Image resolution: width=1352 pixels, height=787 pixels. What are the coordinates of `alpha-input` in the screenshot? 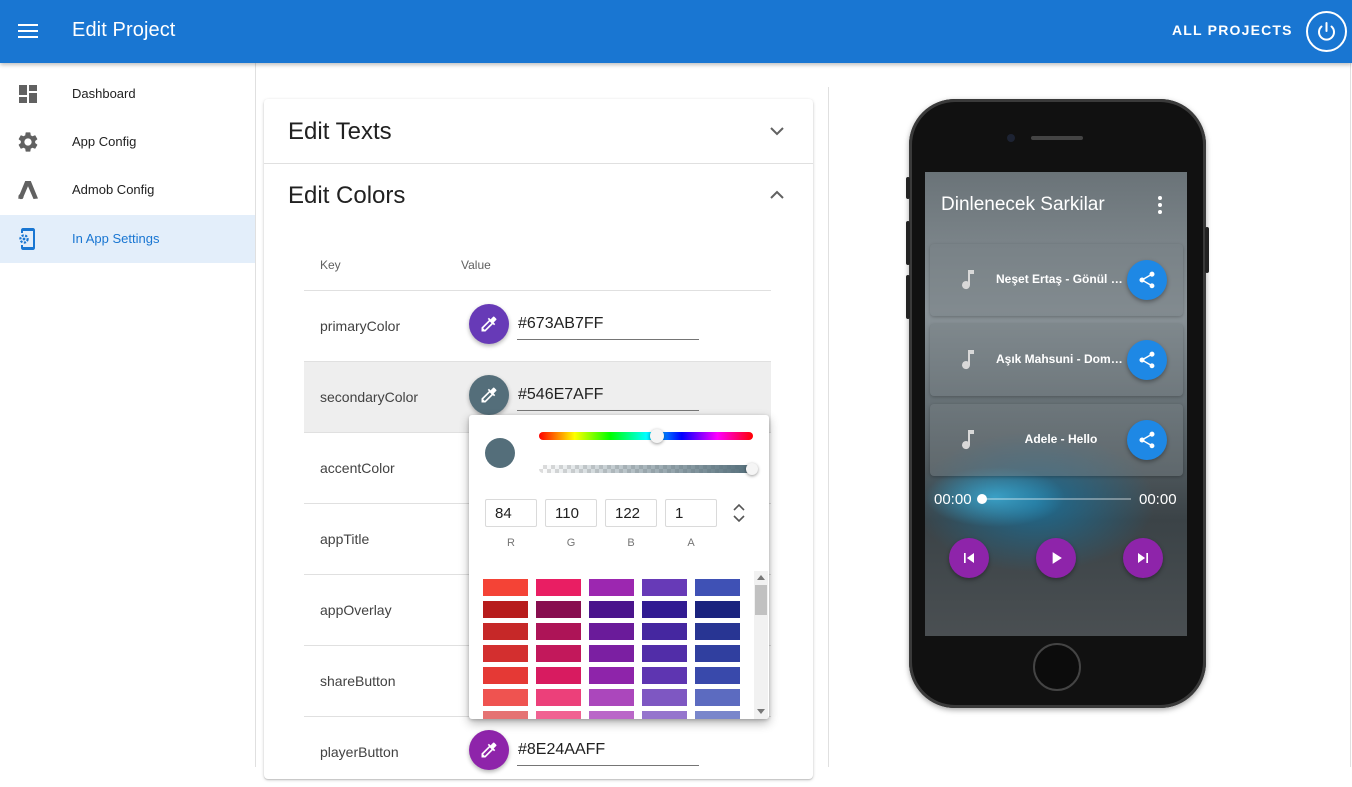 It's located at (691, 513).